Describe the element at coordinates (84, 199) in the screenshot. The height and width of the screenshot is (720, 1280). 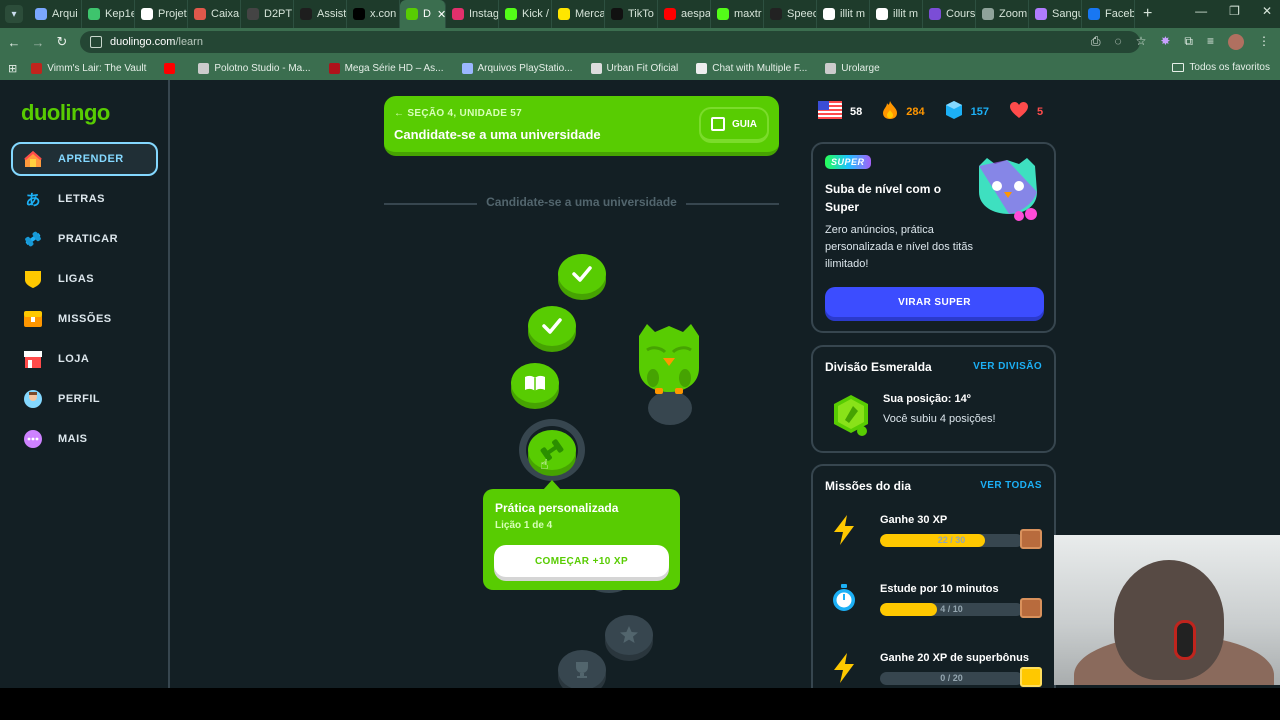
I see `sidebar-item-letras: あ LETRAS` at that location.